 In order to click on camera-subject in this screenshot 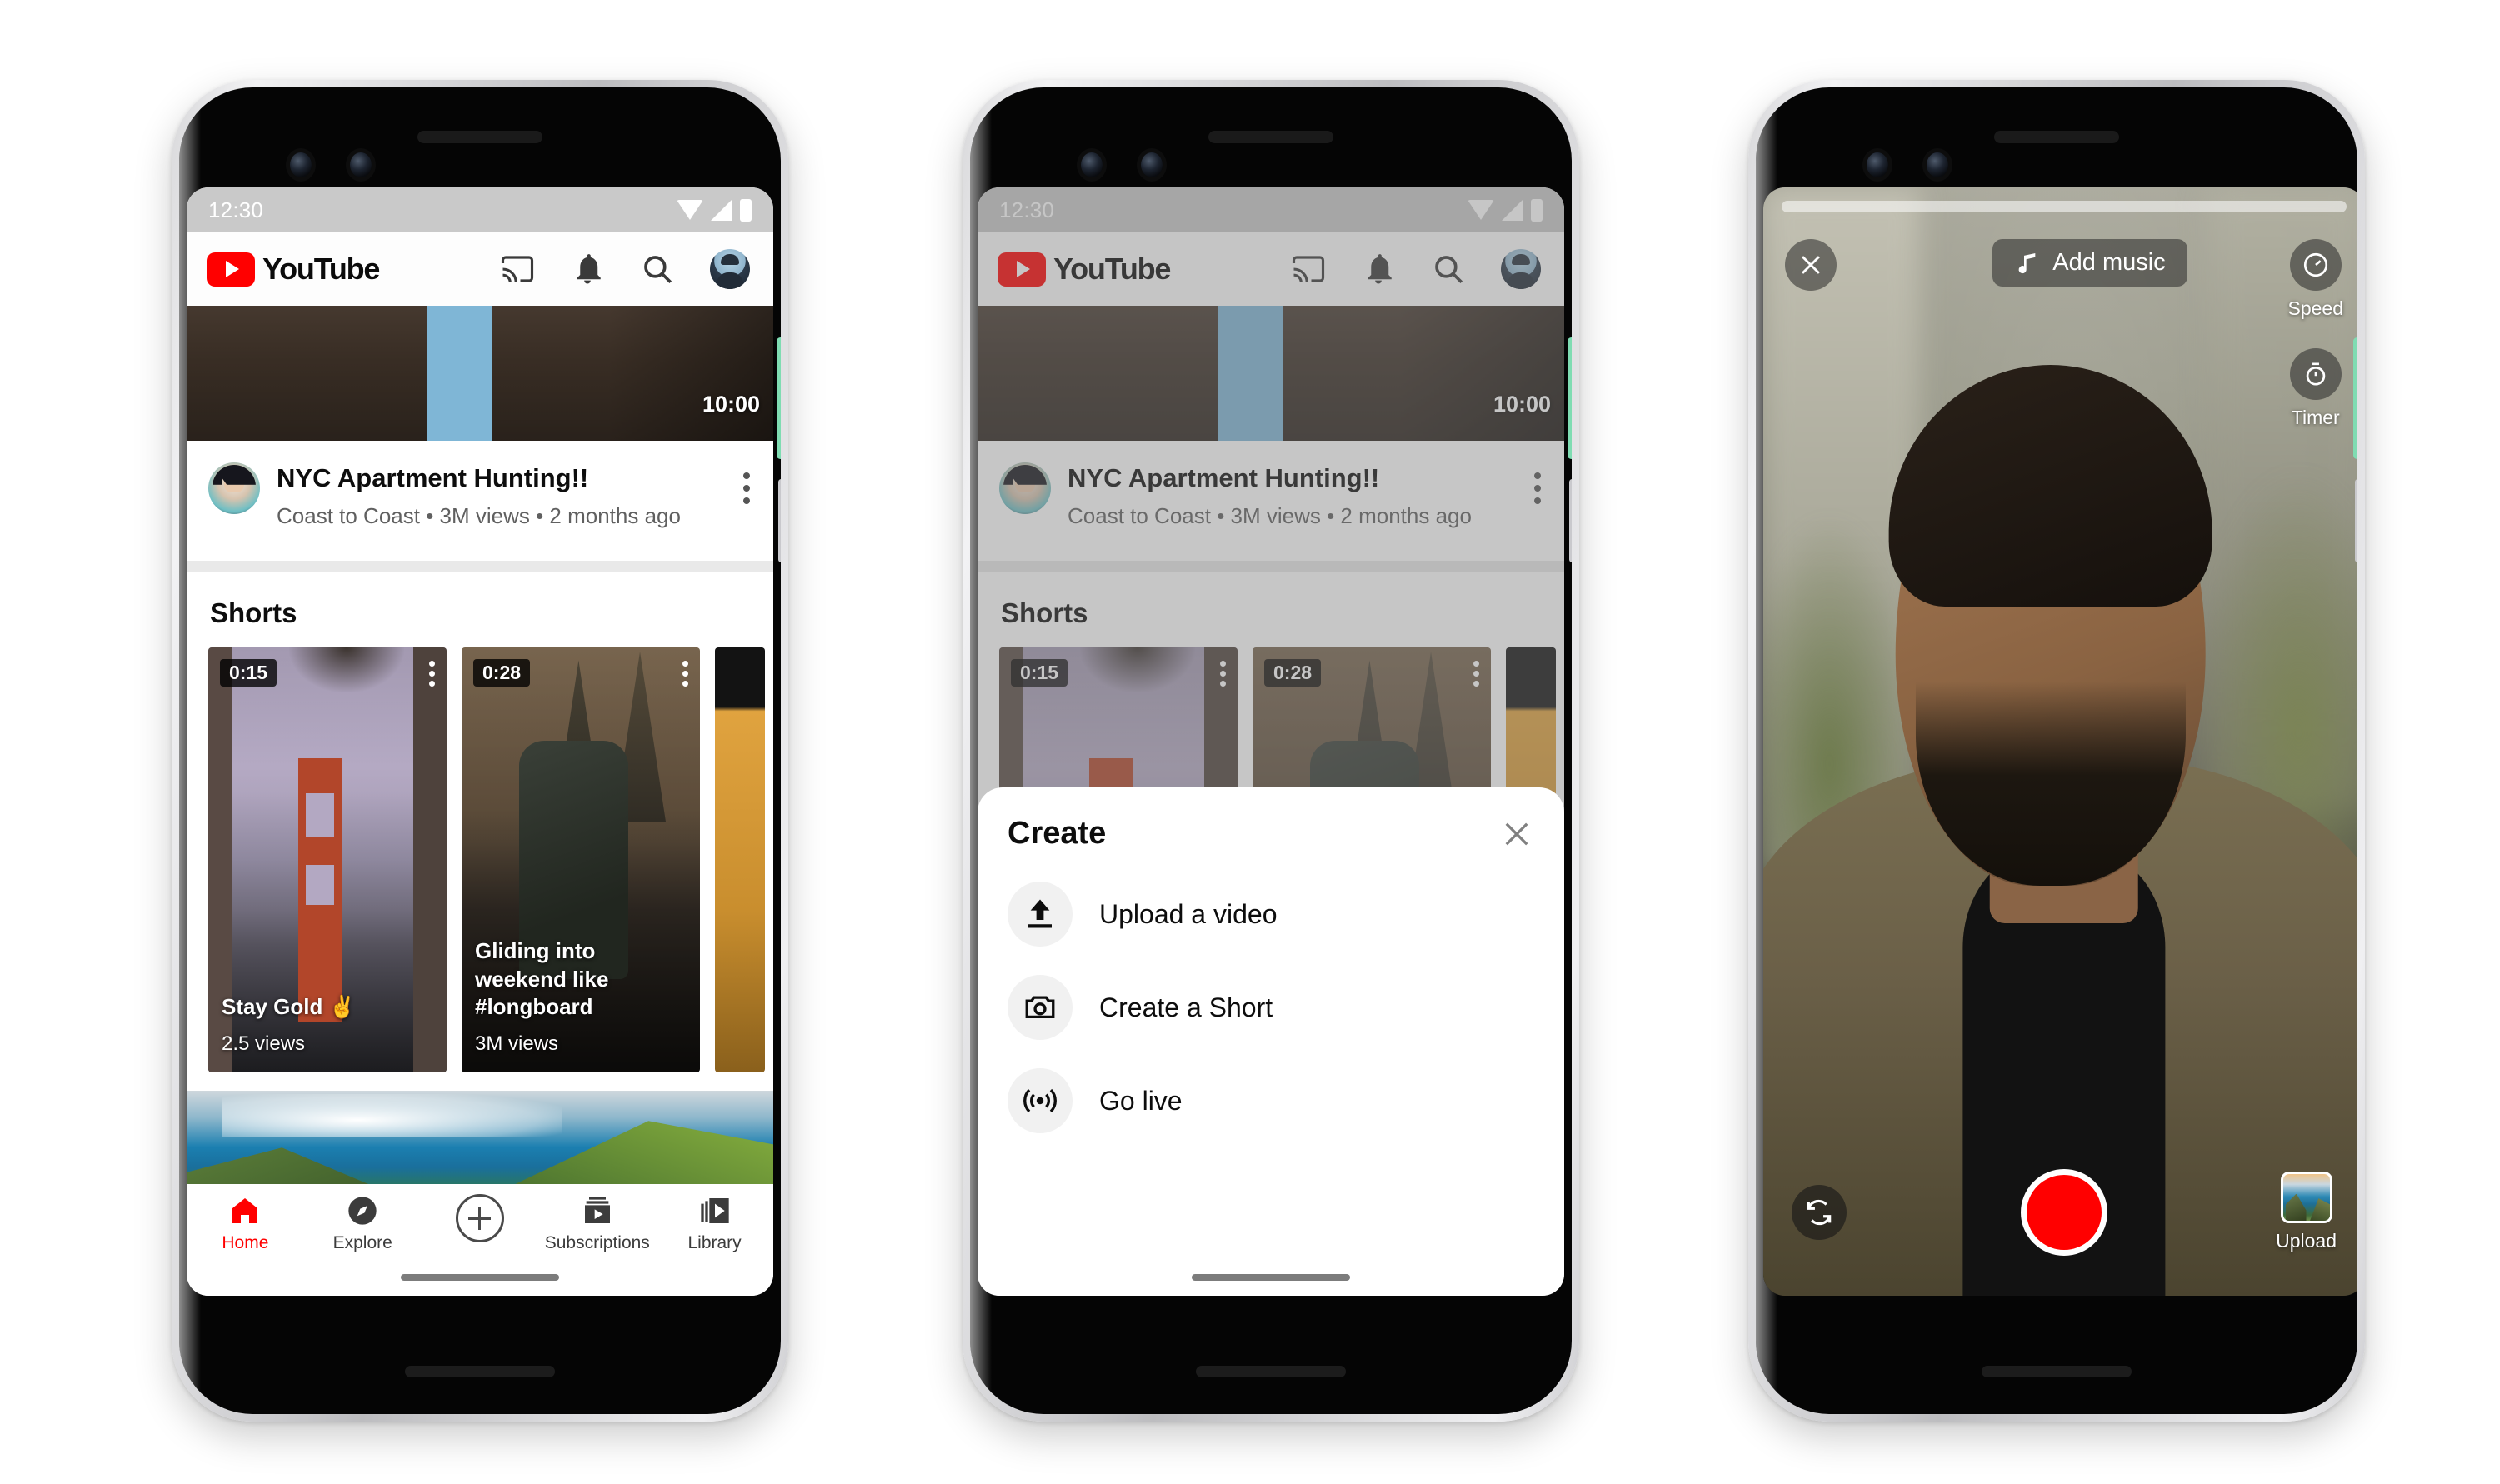, I will do `click(2060, 830)`.